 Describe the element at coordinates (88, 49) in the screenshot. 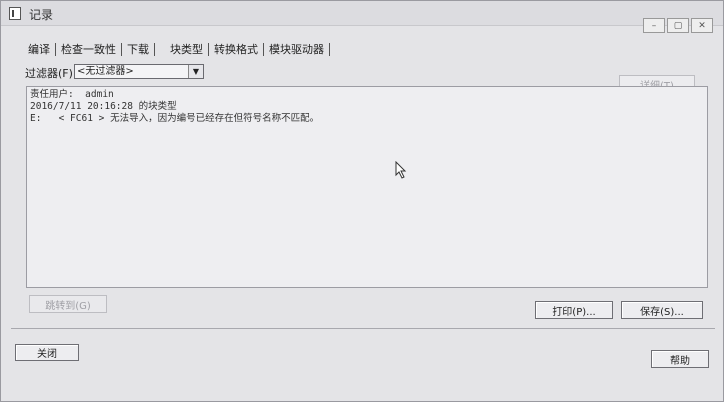

I see `tab-consistency-check: 检查一致性` at that location.